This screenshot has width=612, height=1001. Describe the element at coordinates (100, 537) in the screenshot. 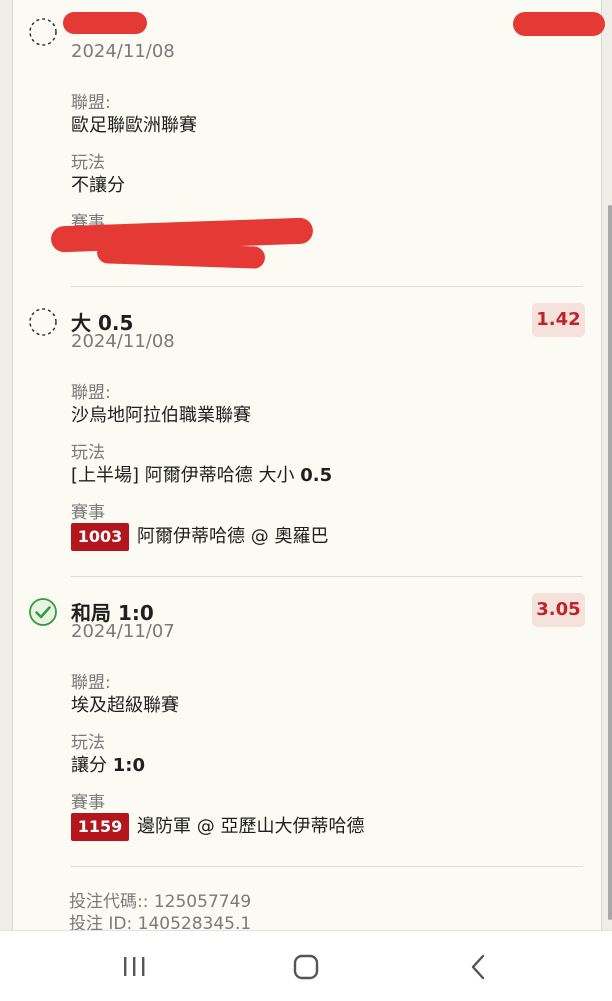

I see `match-code-badge: 1003` at that location.